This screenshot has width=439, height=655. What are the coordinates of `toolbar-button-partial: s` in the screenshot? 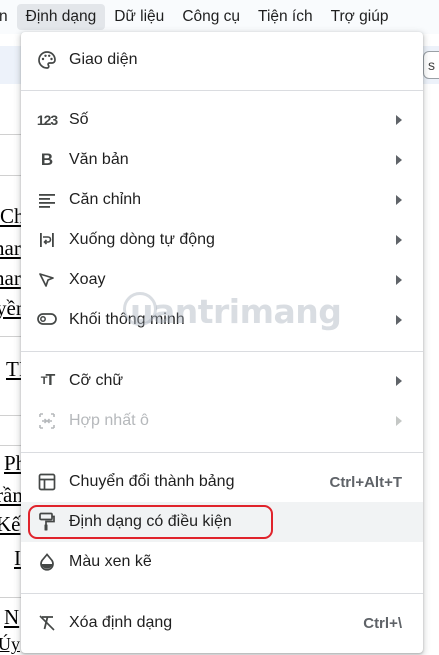 It's located at (431, 65).